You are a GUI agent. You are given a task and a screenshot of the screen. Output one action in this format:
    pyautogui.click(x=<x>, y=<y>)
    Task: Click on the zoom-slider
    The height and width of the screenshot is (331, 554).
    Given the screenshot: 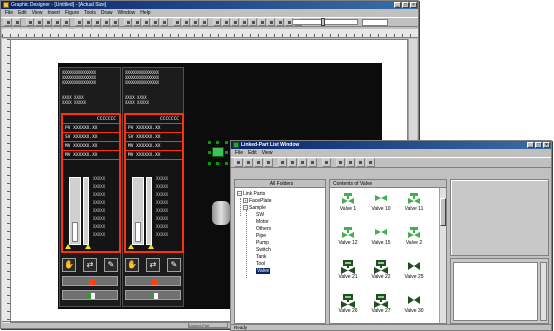 What is the action you would take?
    pyautogui.click(x=325, y=22)
    